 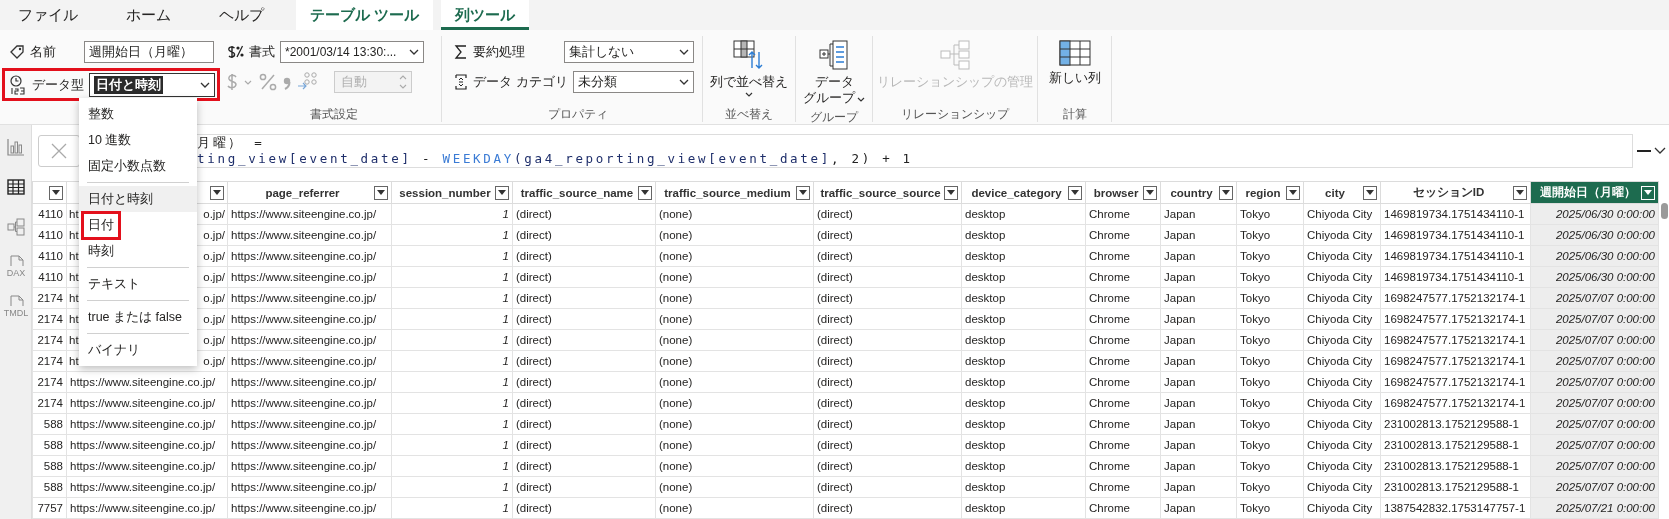 I want to click on ribbon-button: 列で並べ替え, so click(x=749, y=69).